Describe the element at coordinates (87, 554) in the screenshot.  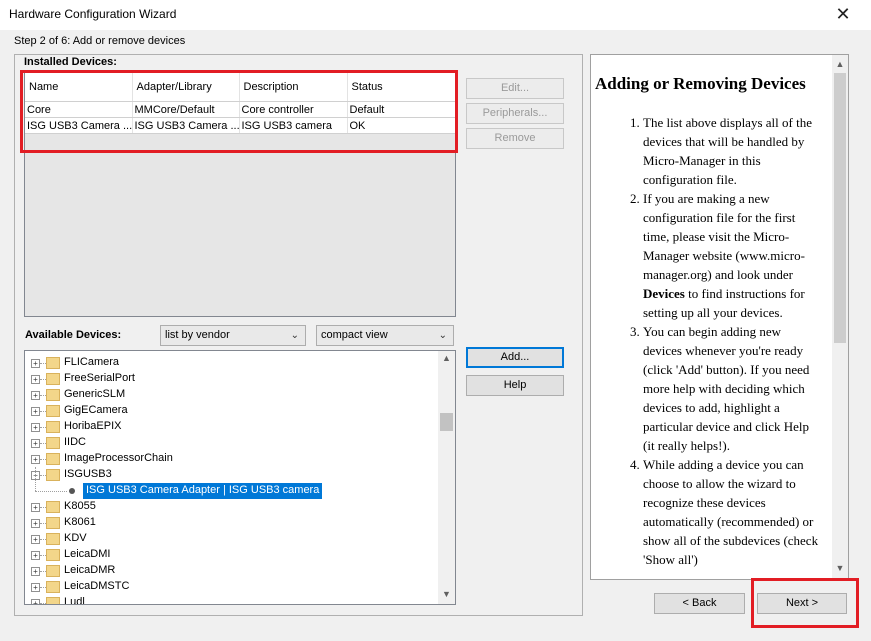
I see `tree-item-label: LeicaDMI` at that location.